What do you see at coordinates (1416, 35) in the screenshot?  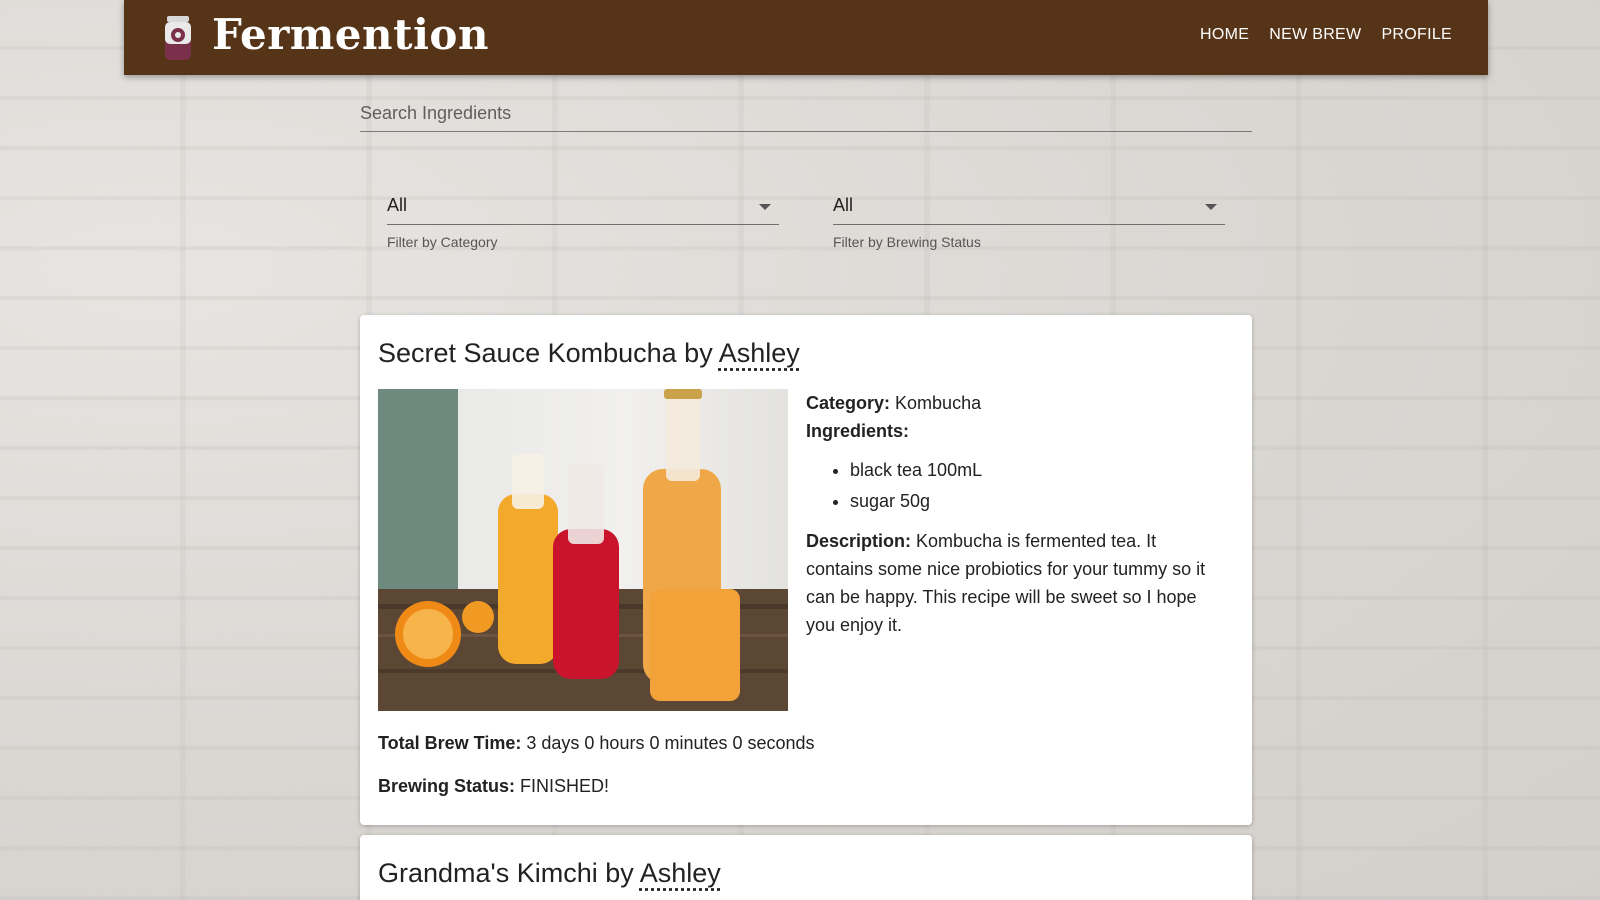 I see `nav-profile-link: PROFILE` at bounding box center [1416, 35].